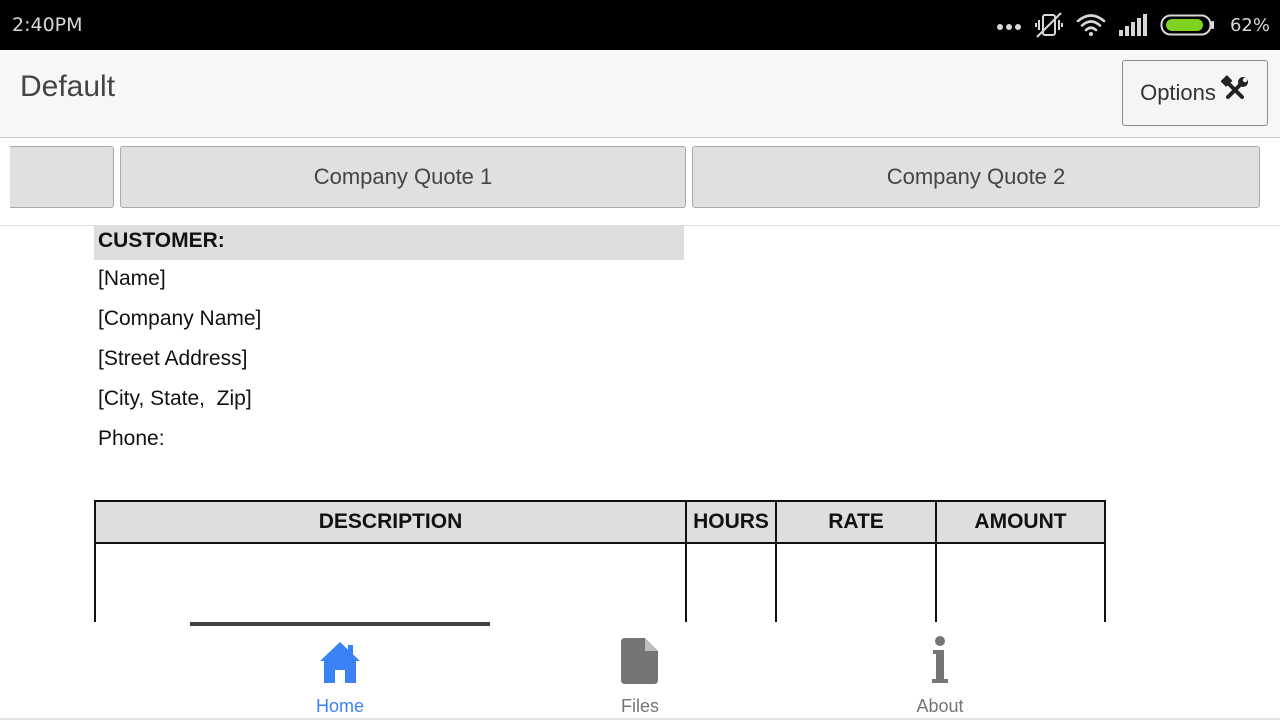 This screenshot has width=1280, height=720. I want to click on table-header-row: DESCRIPTION HOURS RATE AMOUNT, so click(600, 522).